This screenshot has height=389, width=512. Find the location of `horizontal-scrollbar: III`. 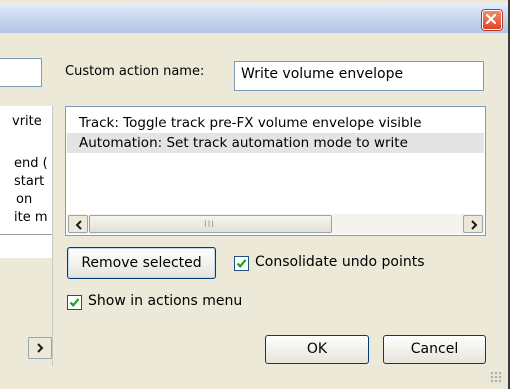

horizontal-scrollbar: III is located at coordinates (275, 224).